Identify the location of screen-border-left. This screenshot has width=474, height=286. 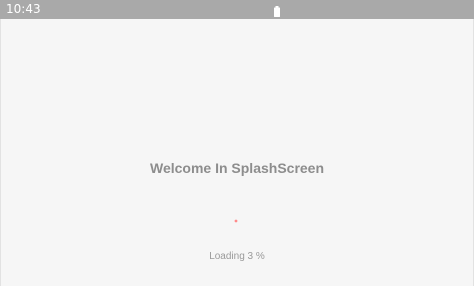
(0, 152).